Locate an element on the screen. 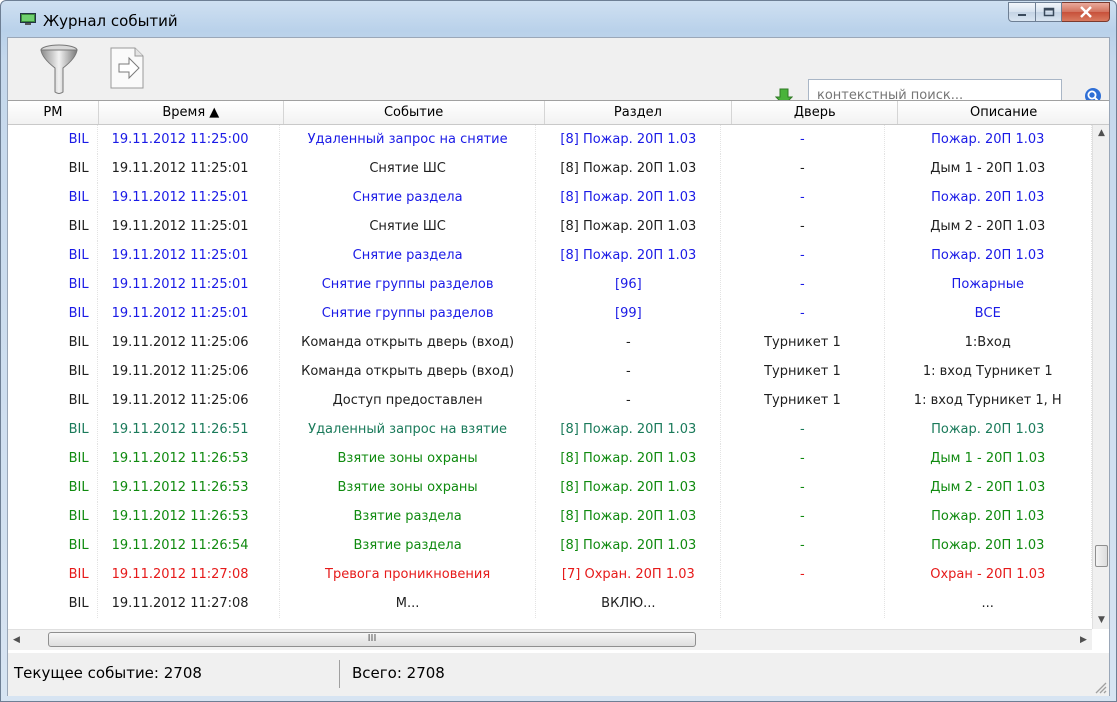 The image size is (1117, 702). scroll-down-icon: ▼ is located at coordinates (1101, 620).